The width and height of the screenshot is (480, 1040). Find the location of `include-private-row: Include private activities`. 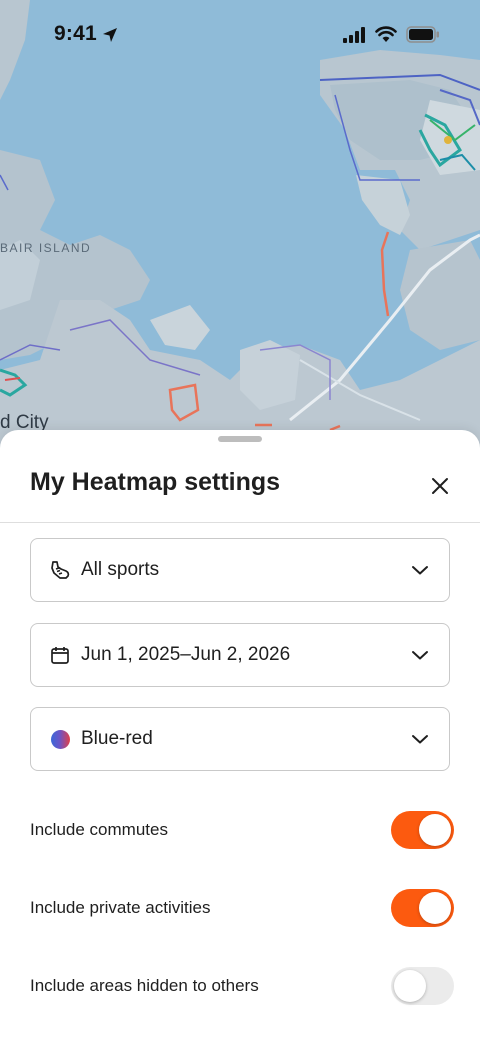

include-private-row: Include private activities is located at coordinates (242, 908).